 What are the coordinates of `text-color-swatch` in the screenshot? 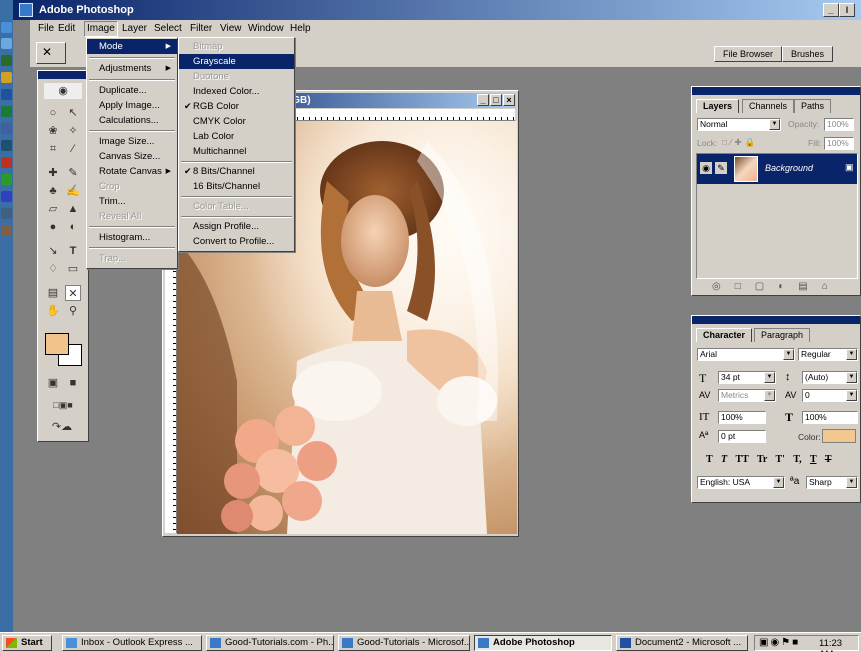 It's located at (839, 436).